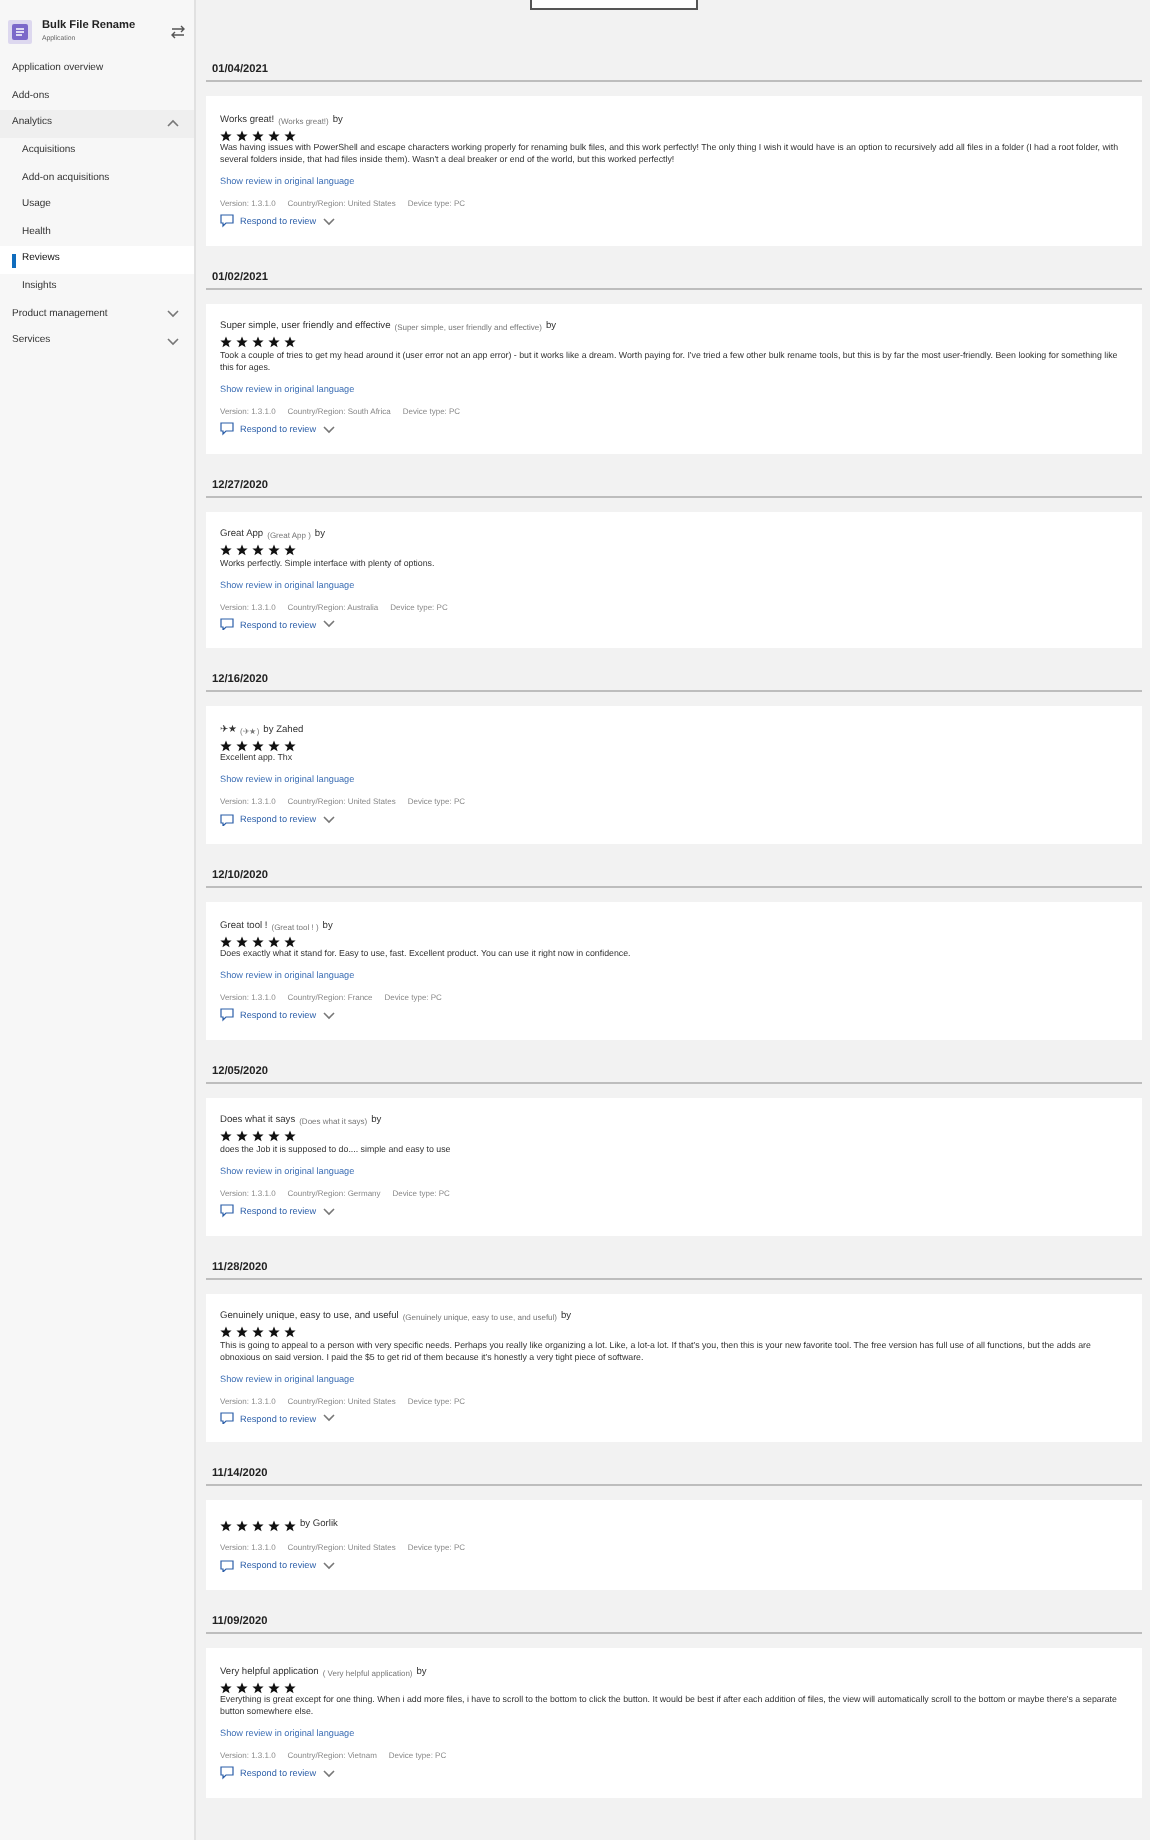 The height and width of the screenshot is (1840, 1150). What do you see at coordinates (178, 31) in the screenshot?
I see `switch-icon` at bounding box center [178, 31].